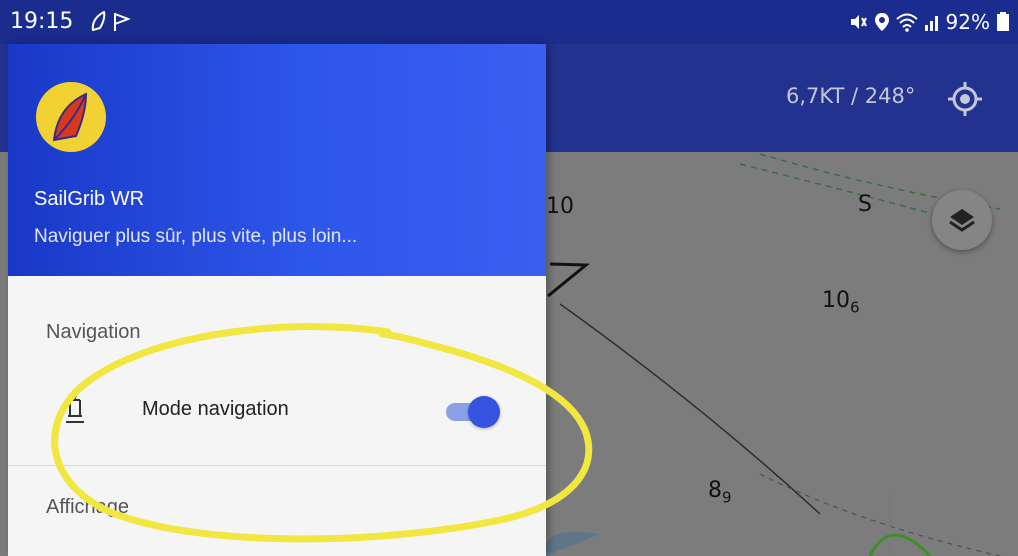 This screenshot has width=1018, height=556. Describe the element at coordinates (841, 302) in the screenshot. I see `map-depth-label: 106` at that location.